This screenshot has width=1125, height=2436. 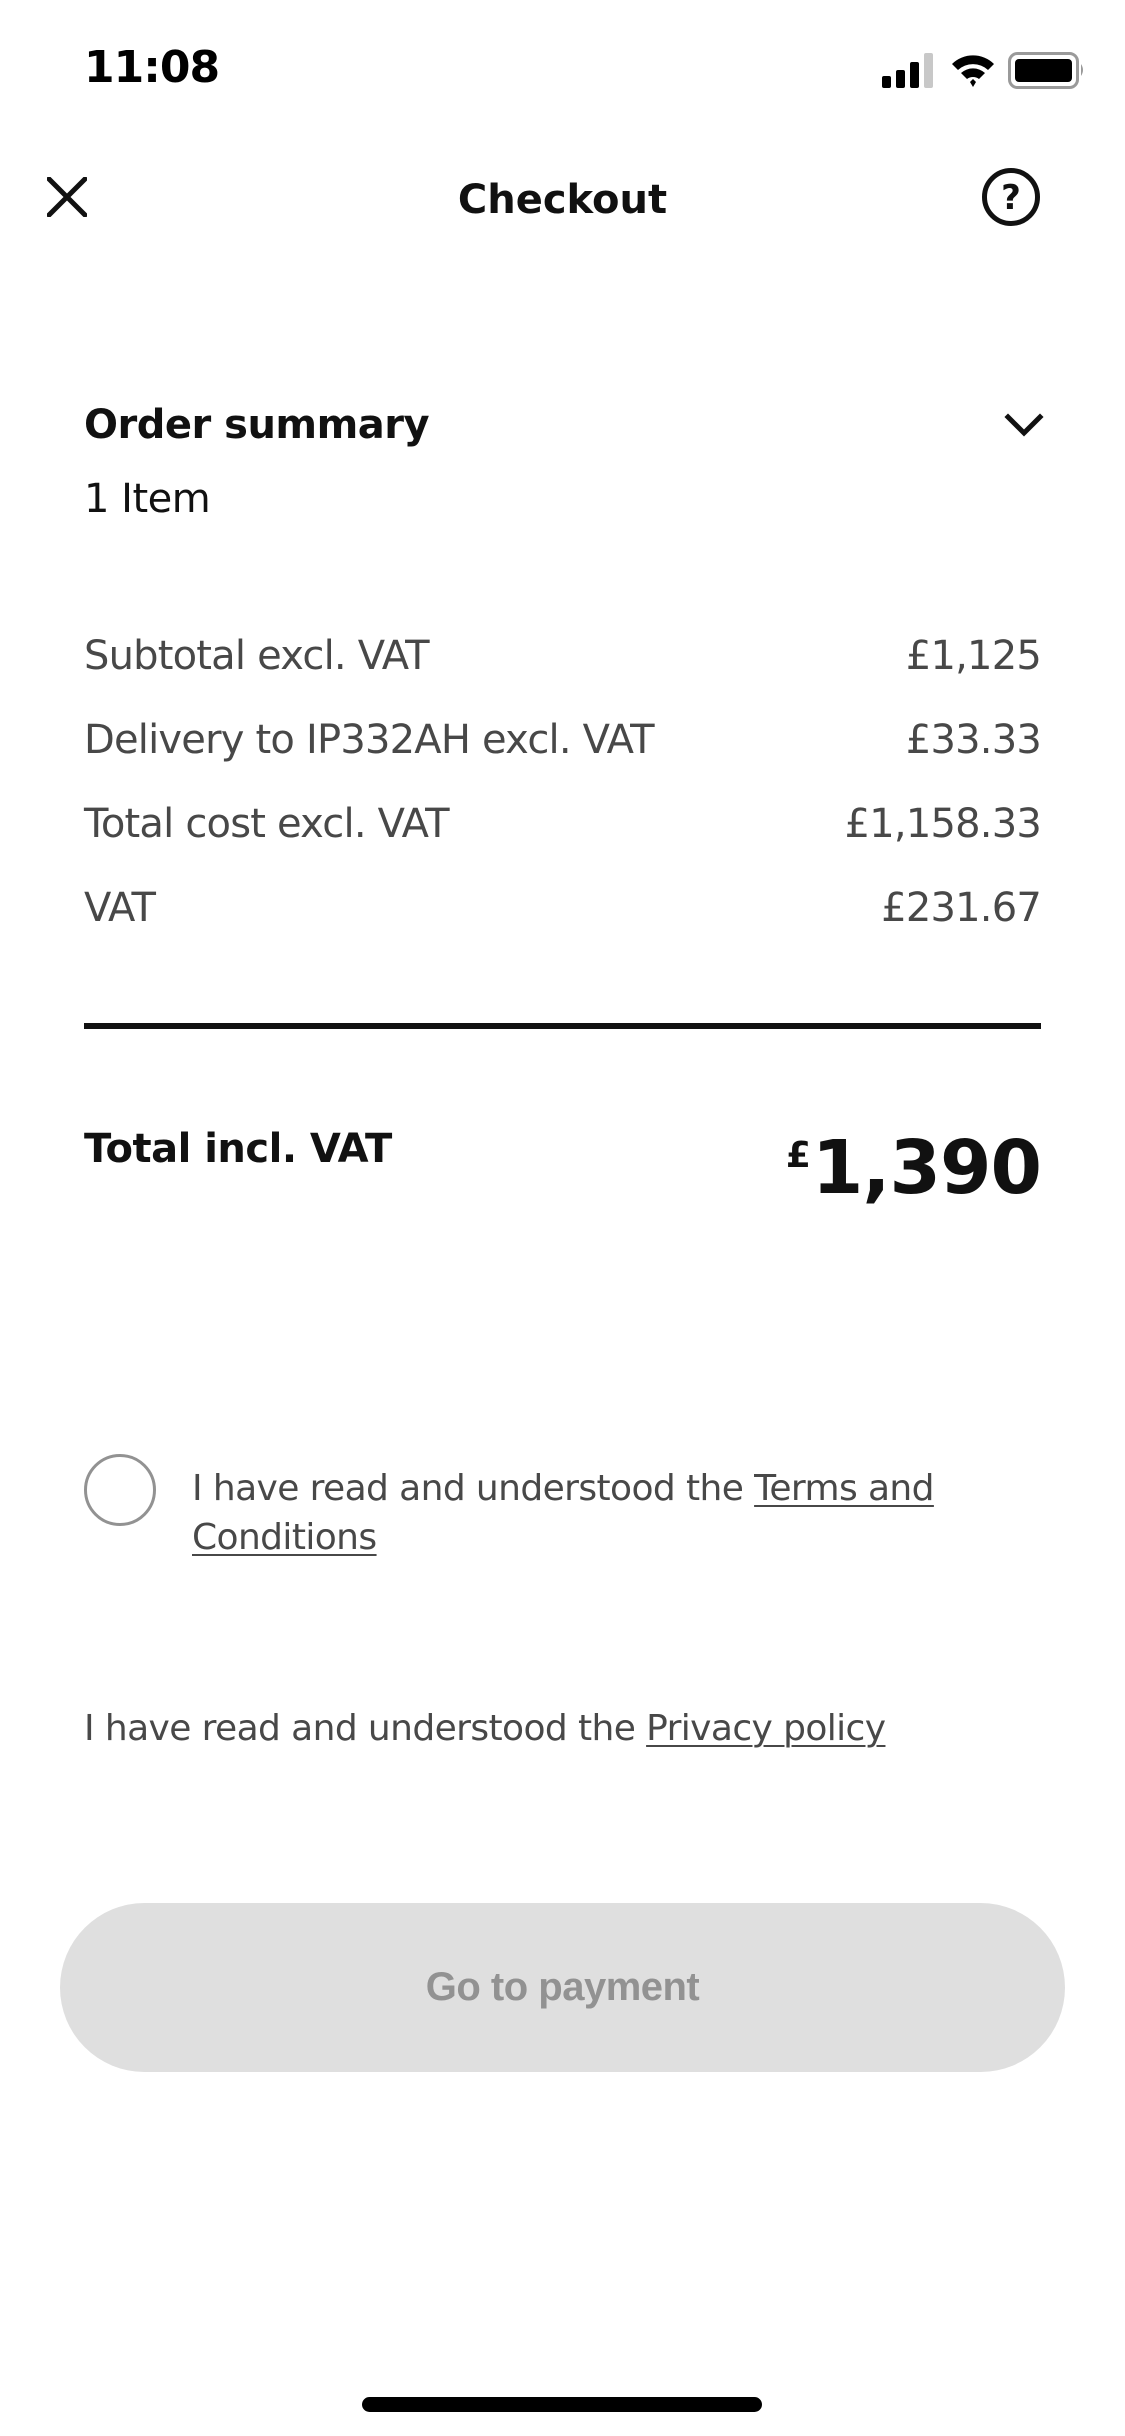 What do you see at coordinates (257, 425) in the screenshot?
I see `order-summary-title: Order summary` at bounding box center [257, 425].